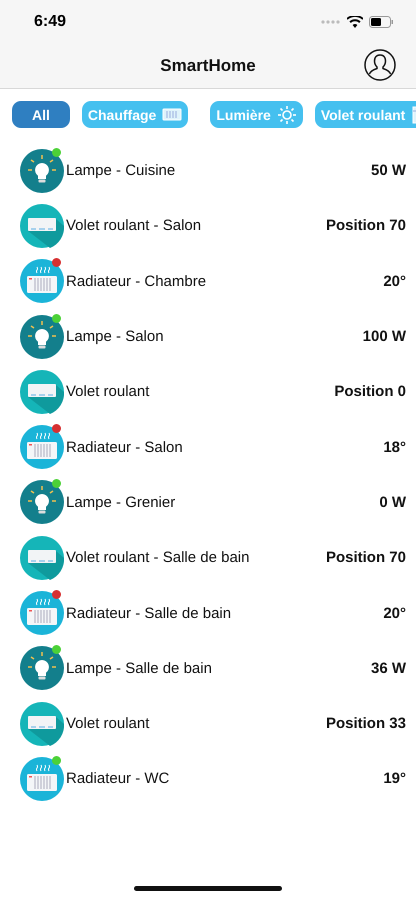 Image resolution: width=416 pixels, height=900 pixels. What do you see at coordinates (218, 668) in the screenshot?
I see `device-name: Lampe - Salle de bain` at bounding box center [218, 668].